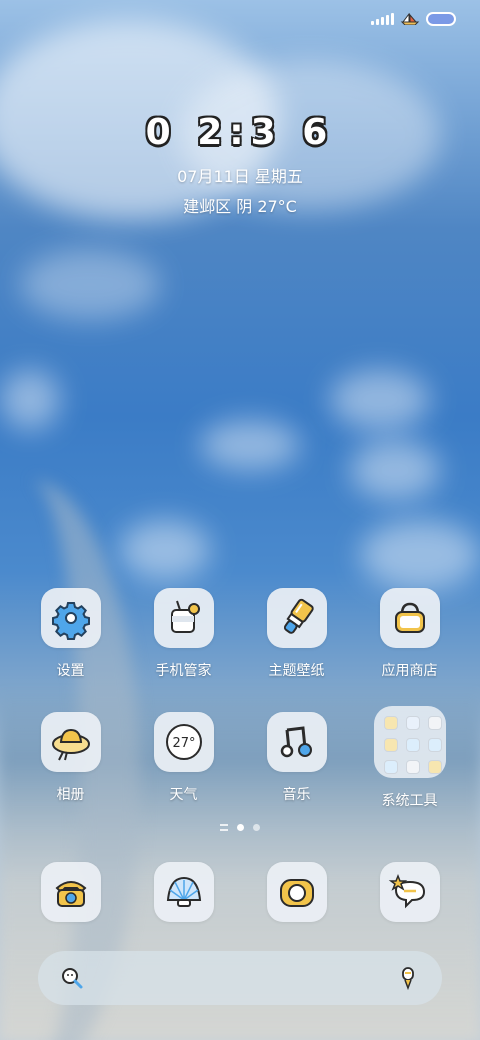 This screenshot has height=1040, width=480. I want to click on app-weather: 27° 天气, so click(183, 761).